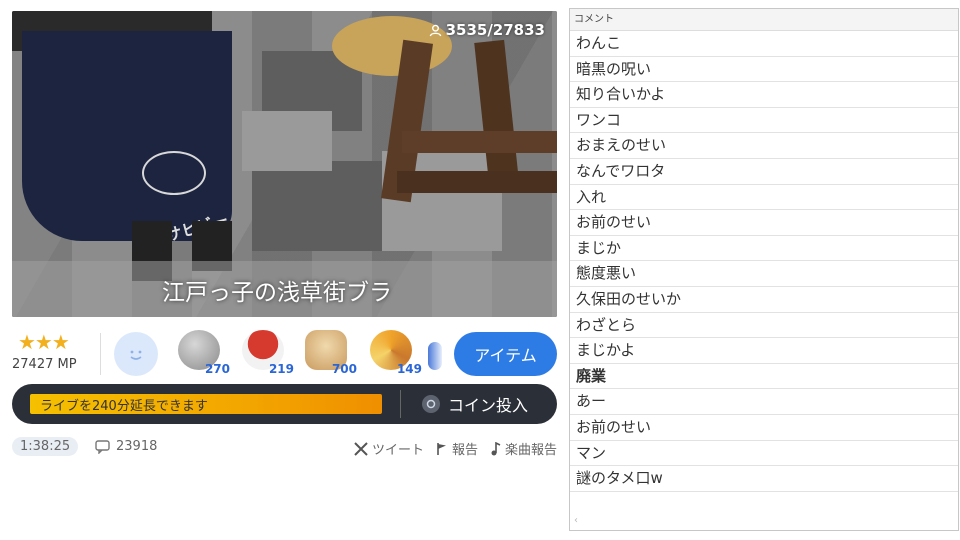 The image size is (960, 540). Describe the element at coordinates (441, 448) in the screenshot. I see `flag-icon` at that location.